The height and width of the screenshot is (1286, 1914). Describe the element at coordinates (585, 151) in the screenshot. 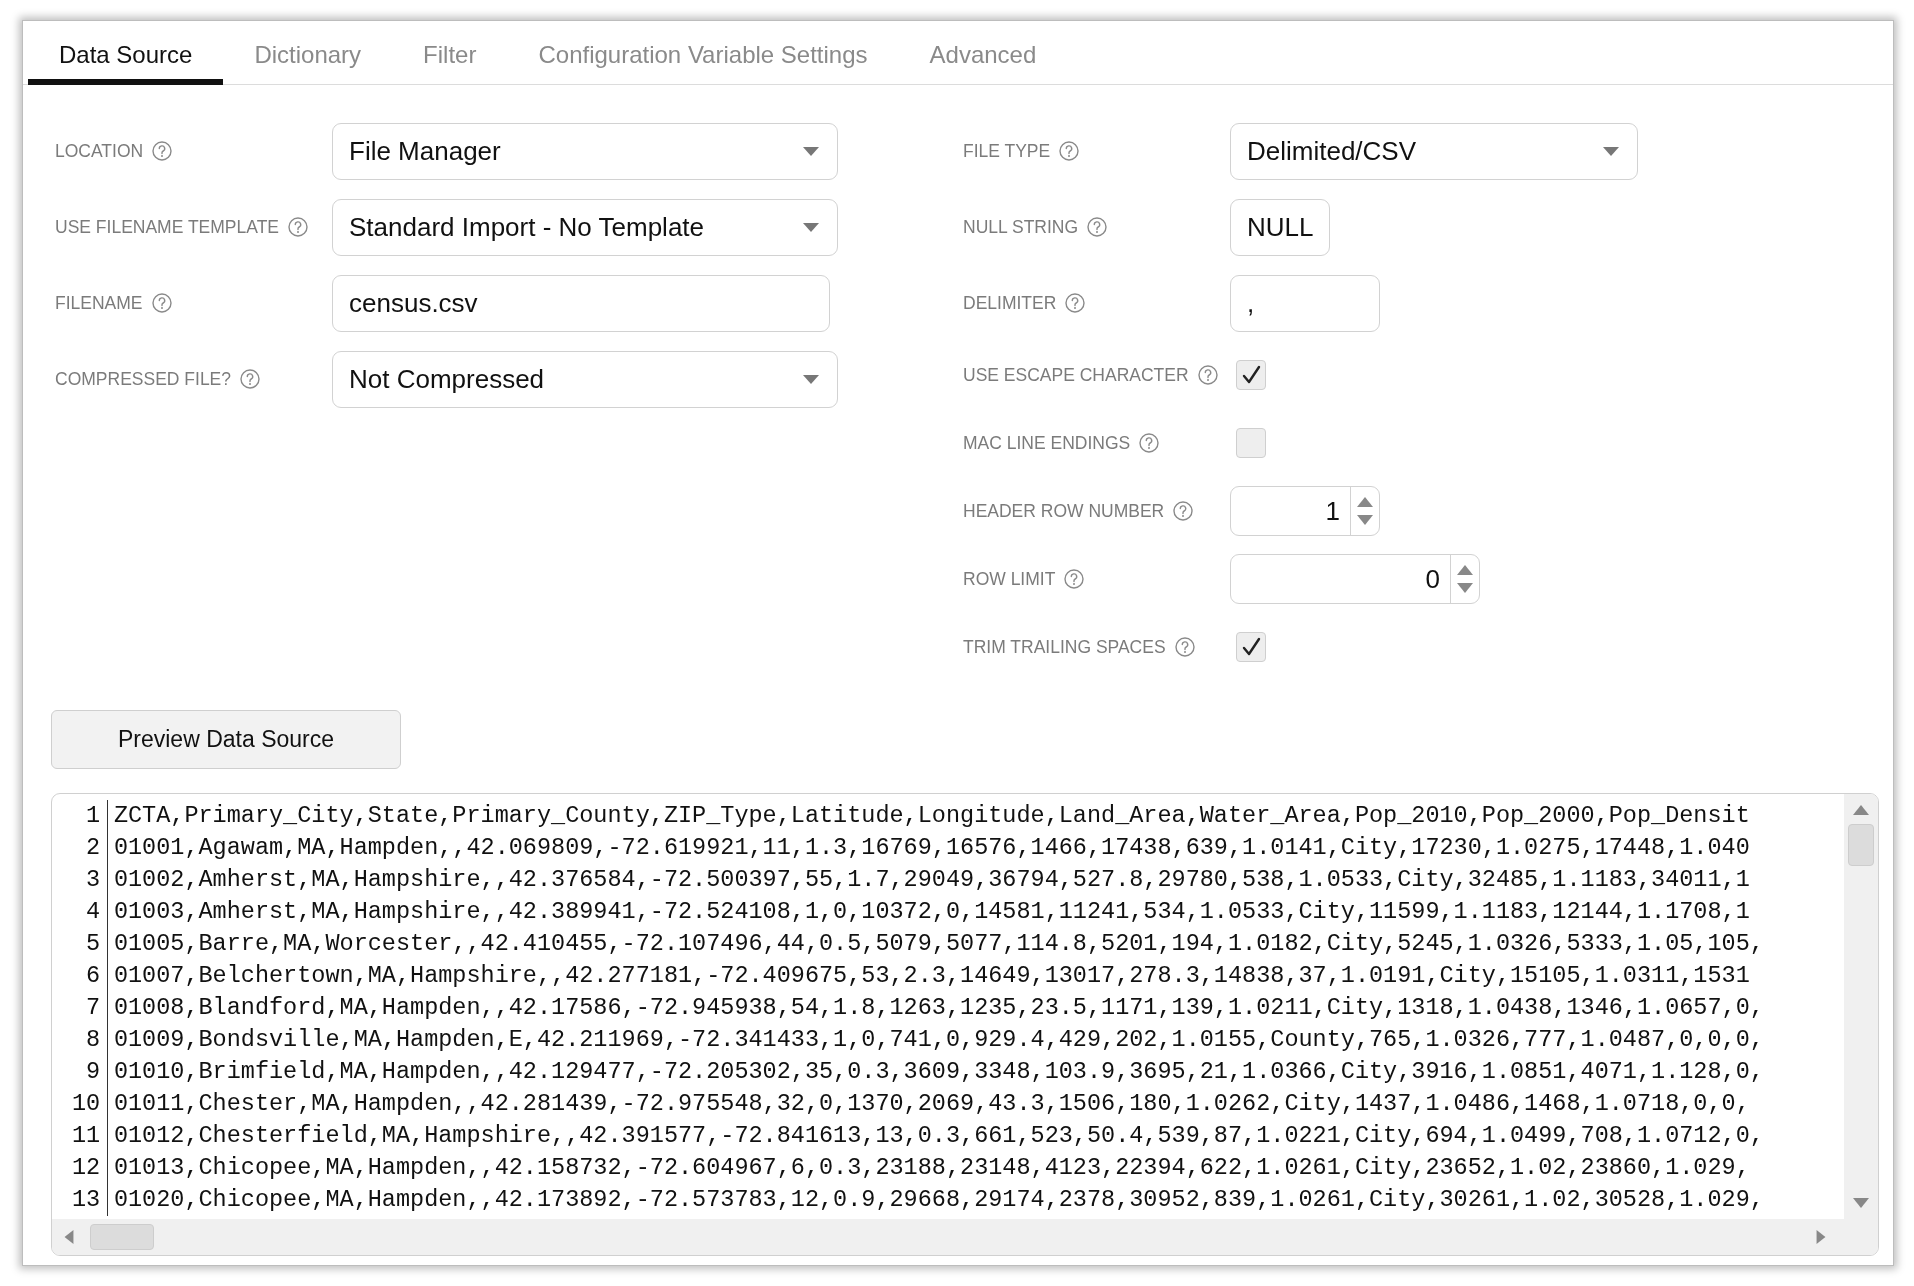

I see `dropdown: File Manager` at that location.